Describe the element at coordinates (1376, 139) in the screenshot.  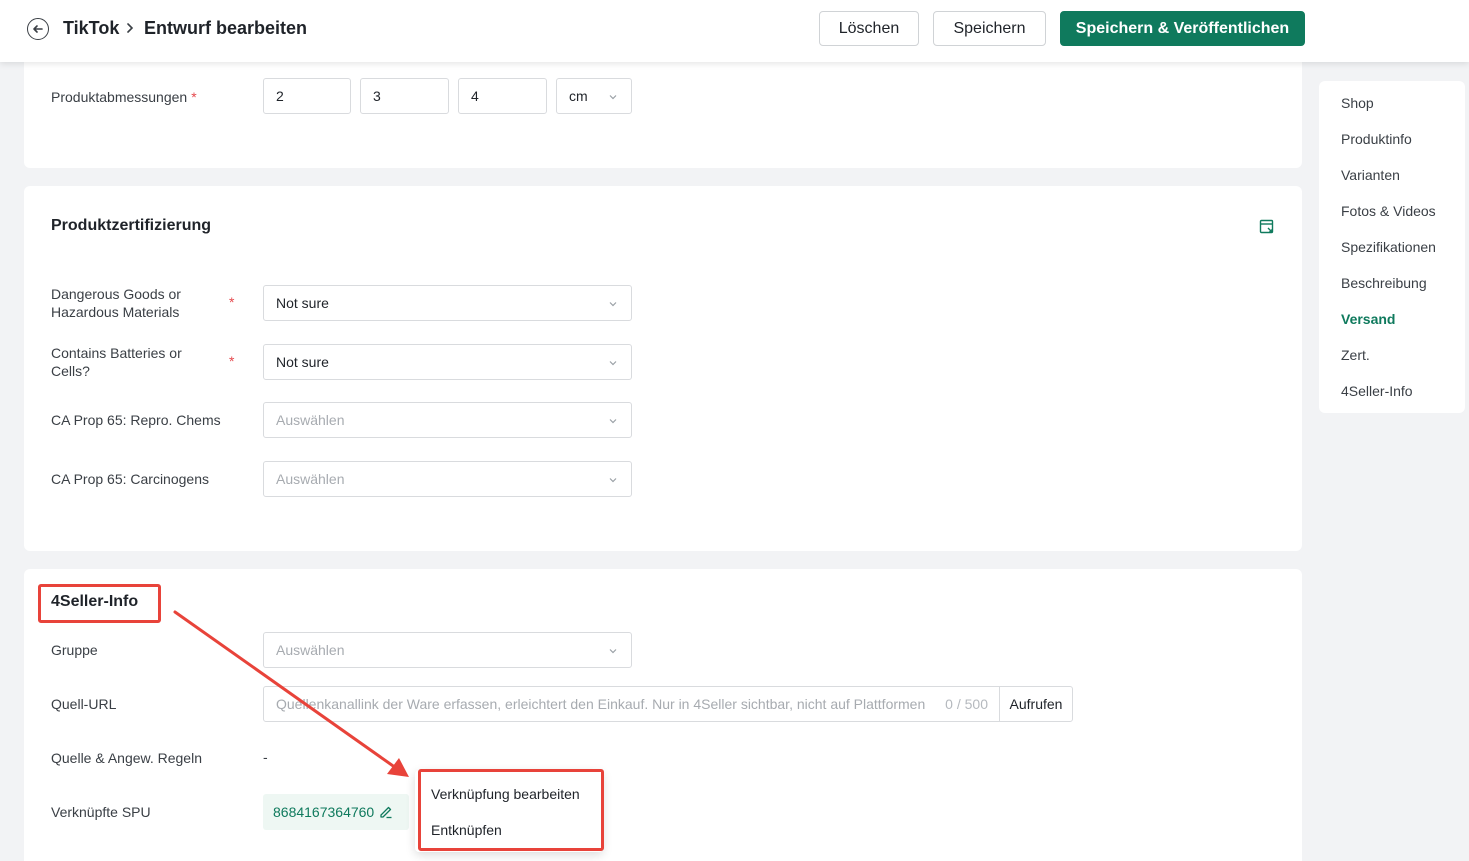
I see `nav-item-produktinfo: Produktinfo` at that location.